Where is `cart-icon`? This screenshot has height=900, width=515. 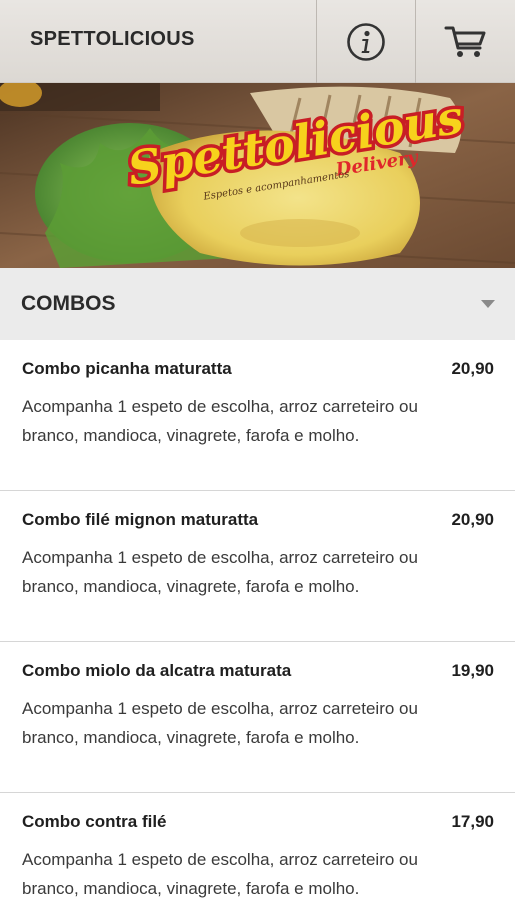
cart-icon is located at coordinates (464, 41).